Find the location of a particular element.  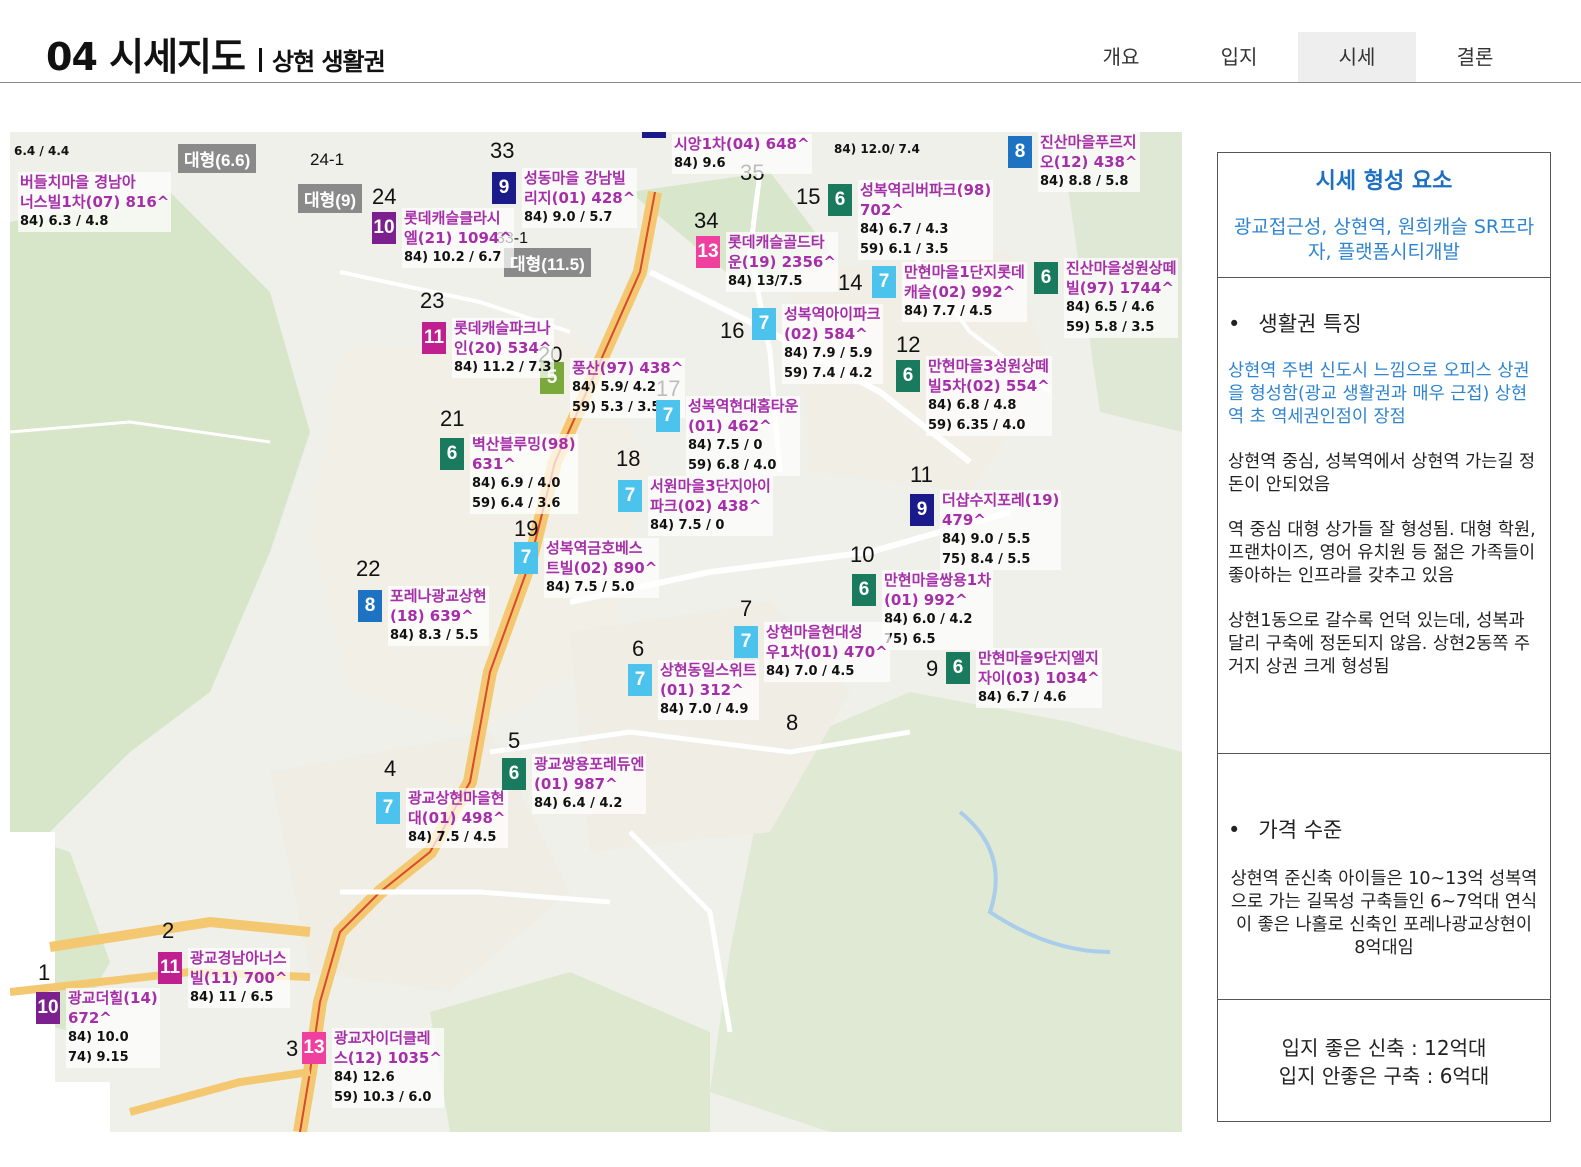

complex-label: 서원마을3단지아이 파크(02) 438^ 84) 7.5 / 0 is located at coordinates (710, 506).